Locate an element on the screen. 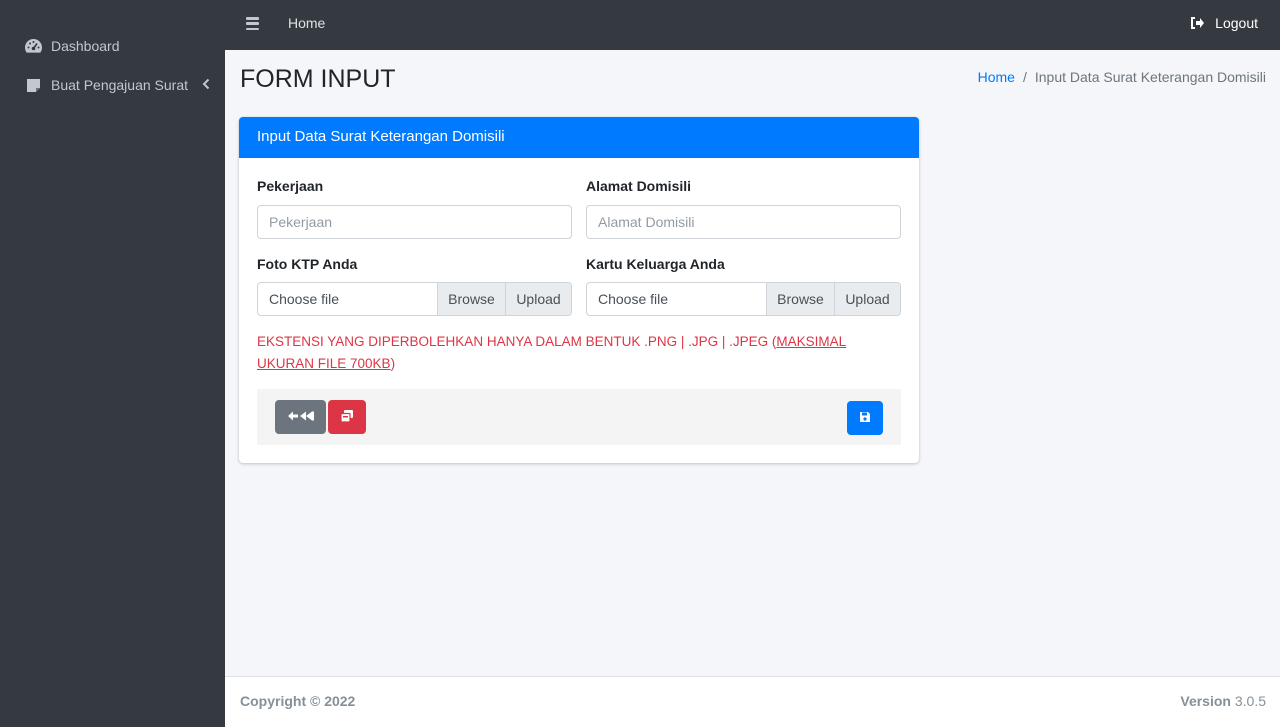 The width and height of the screenshot is (1280, 727). alamat-domisili-input is located at coordinates (743, 222).